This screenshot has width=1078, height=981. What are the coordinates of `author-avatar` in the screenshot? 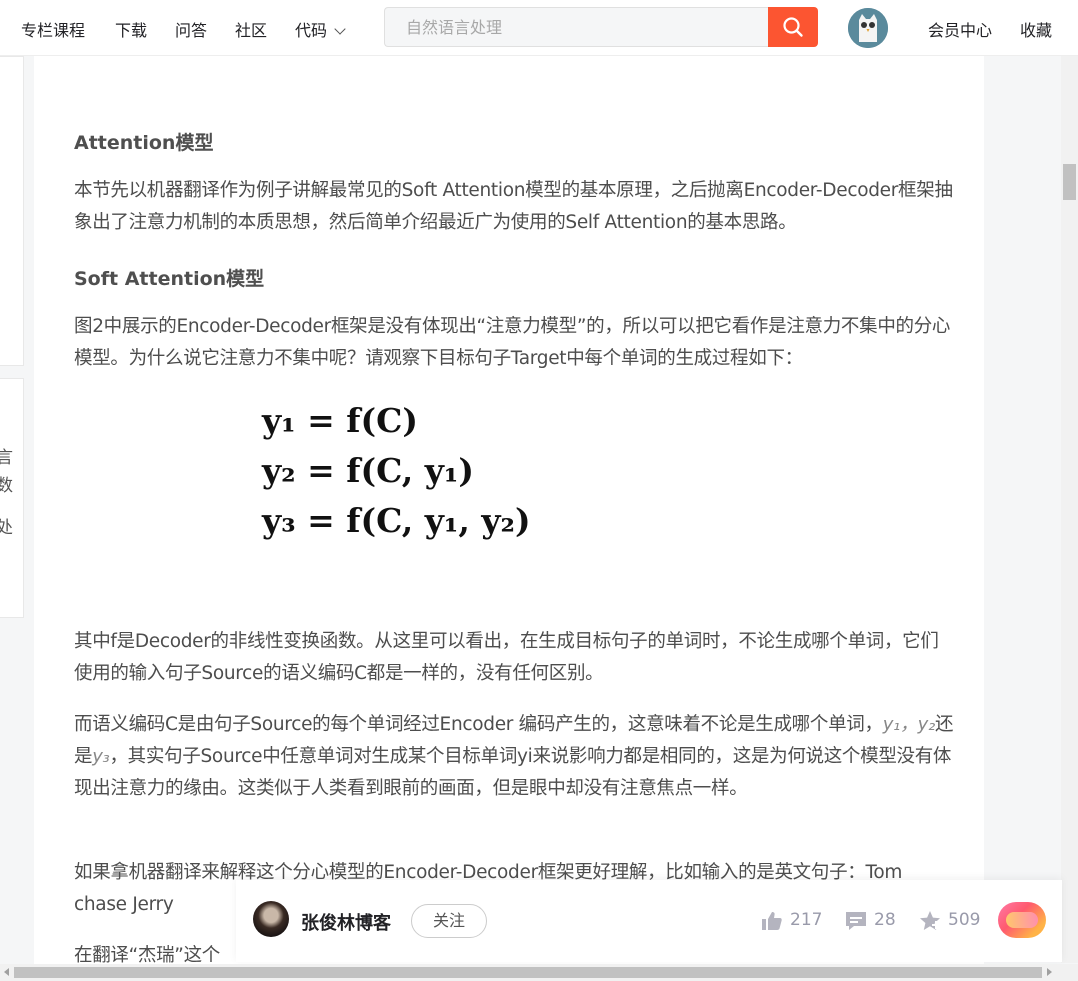 It's located at (271, 919).